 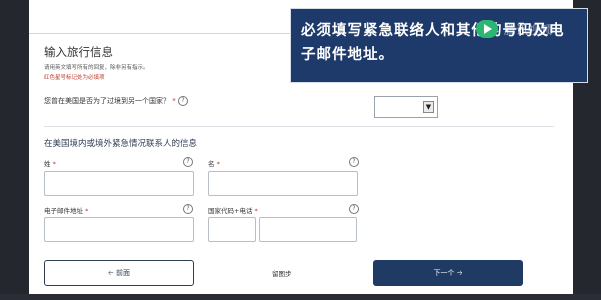 I want to click on video-watermark: 腾讯视频, so click(x=531, y=30).